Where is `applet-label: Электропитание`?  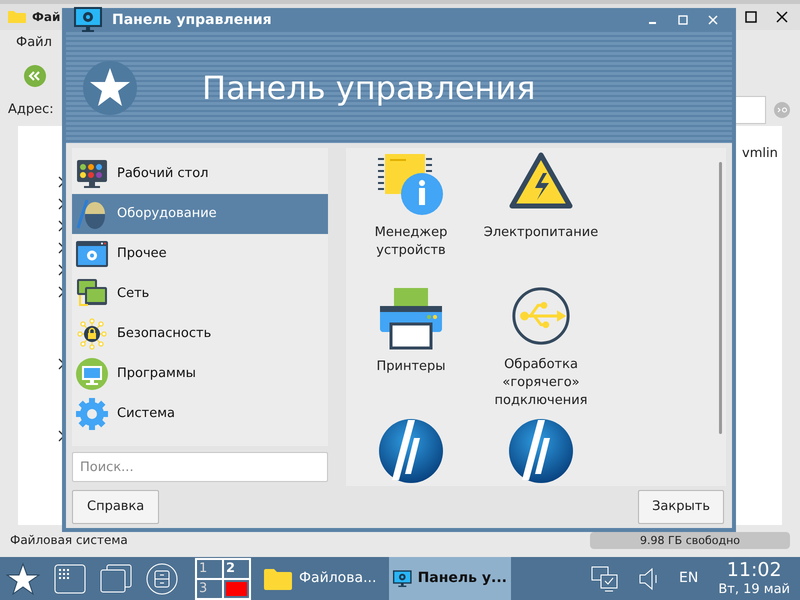 applet-label: Электропитание is located at coordinates (541, 233).